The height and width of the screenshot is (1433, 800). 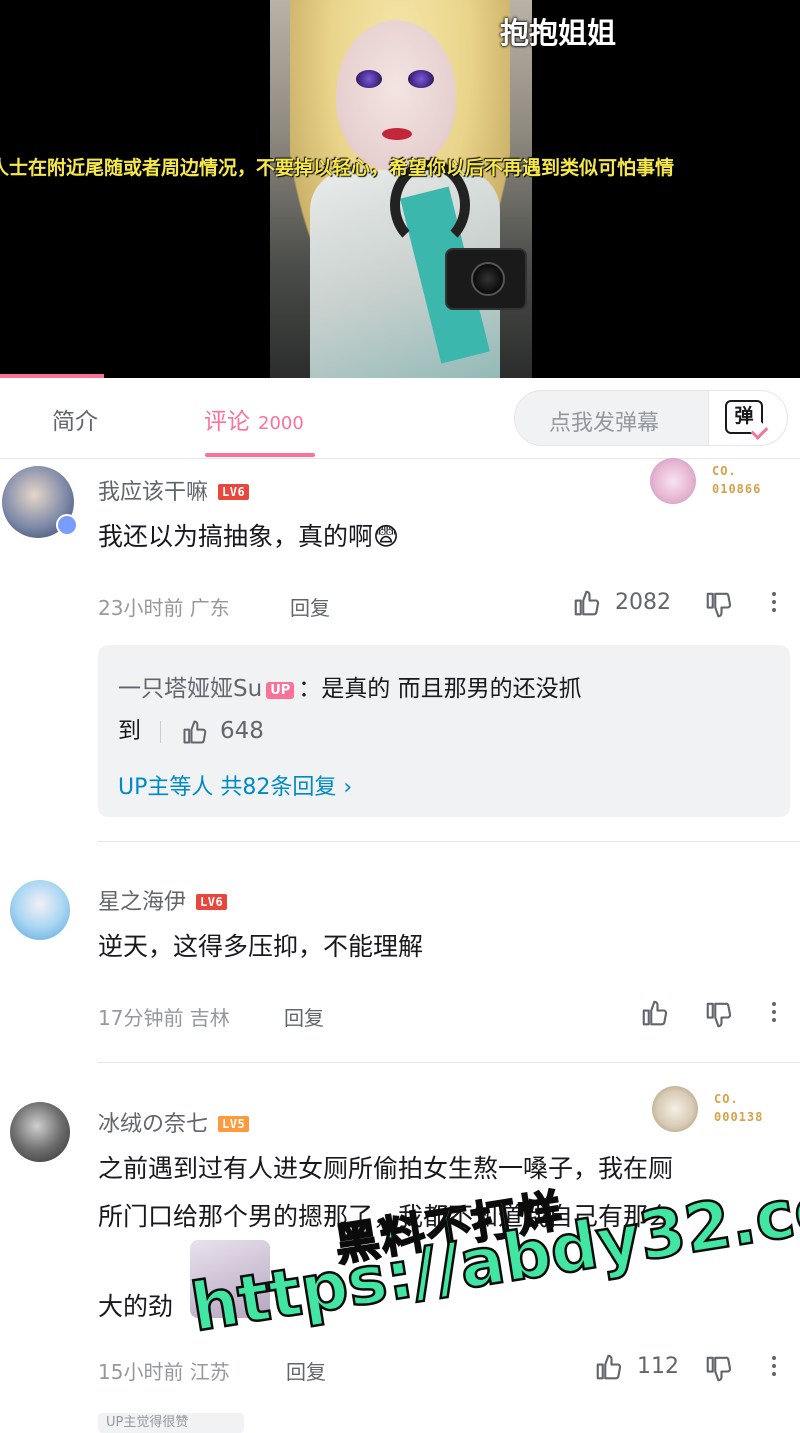 I want to click on tab-intro: 简介, so click(x=75, y=419).